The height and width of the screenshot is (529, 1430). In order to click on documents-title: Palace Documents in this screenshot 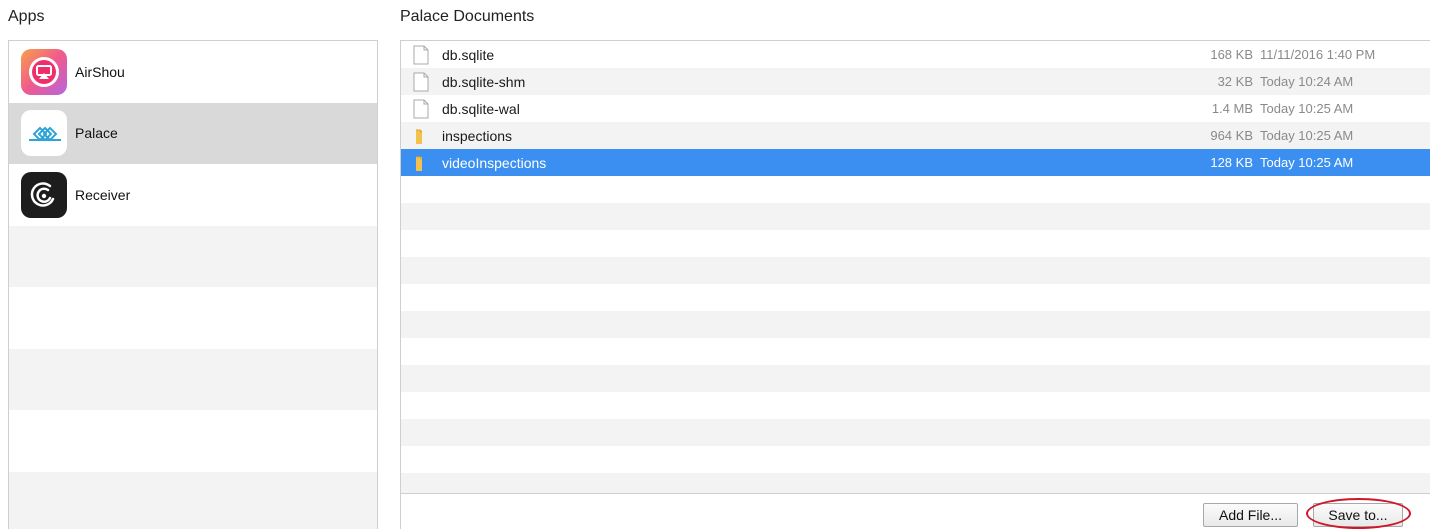, I will do `click(467, 16)`.